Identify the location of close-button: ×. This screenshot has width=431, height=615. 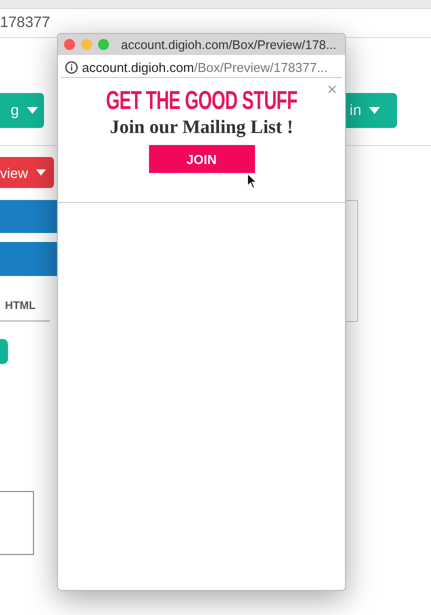
(332, 89).